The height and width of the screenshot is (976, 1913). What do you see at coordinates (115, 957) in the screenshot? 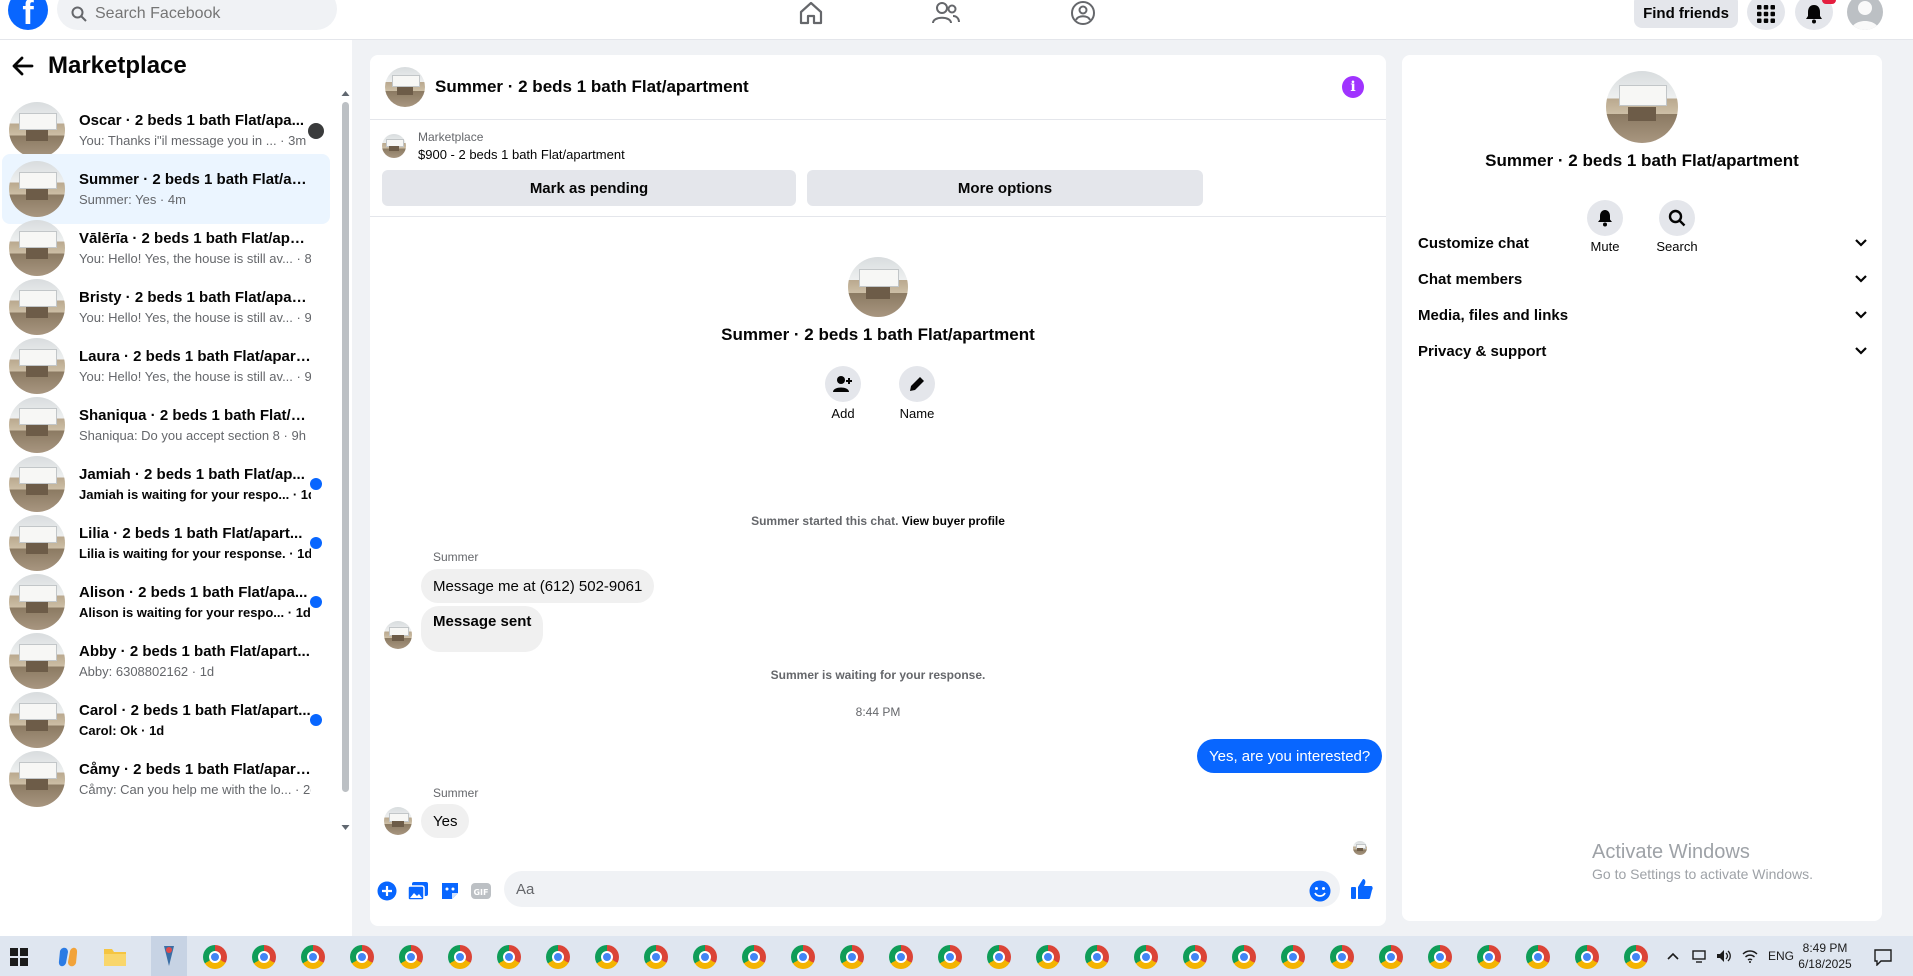
I see `file-explorer-icon` at bounding box center [115, 957].